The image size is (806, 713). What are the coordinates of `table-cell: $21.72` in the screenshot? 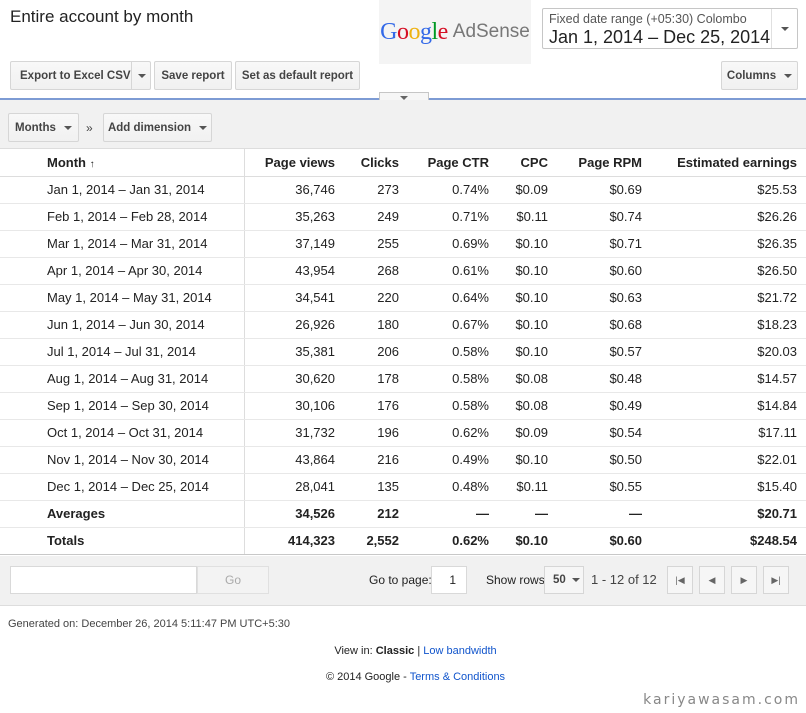 It's located at (728, 298).